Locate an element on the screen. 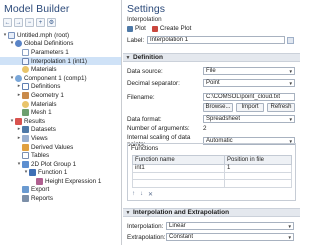 The image size is (320, 245). settings-title: Settings is located at coordinates (146, 9).